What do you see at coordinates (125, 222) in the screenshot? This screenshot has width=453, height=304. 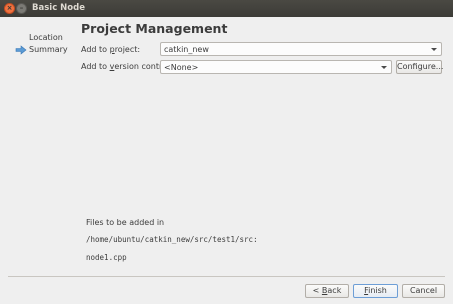 I see `files-heading: Files to be added in` at bounding box center [125, 222].